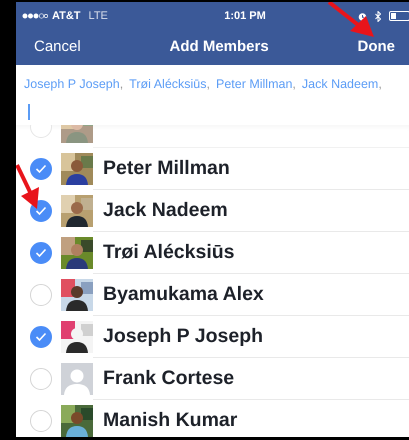 This screenshot has width=409, height=440. What do you see at coordinates (165, 211) in the screenshot?
I see `contact-name: Jack Nadeem` at bounding box center [165, 211].